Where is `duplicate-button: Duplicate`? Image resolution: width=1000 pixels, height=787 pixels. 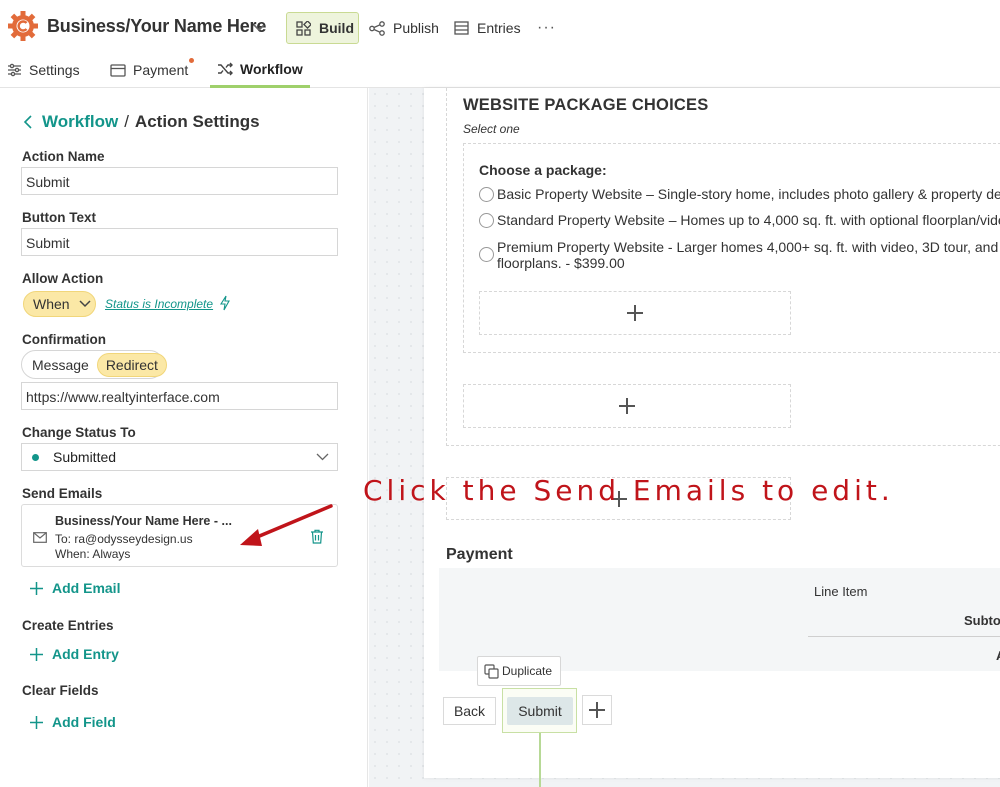 duplicate-button: Duplicate is located at coordinates (519, 671).